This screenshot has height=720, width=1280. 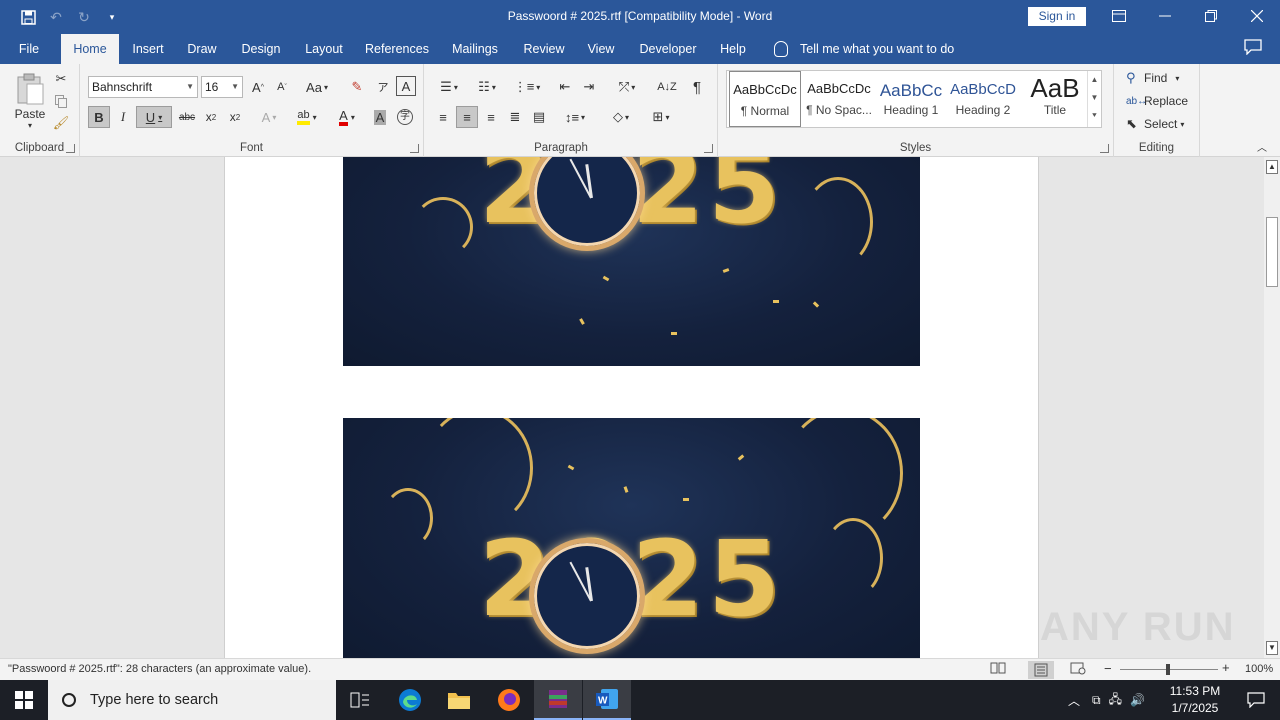 What do you see at coordinates (667, 87) in the screenshot?
I see `sort-icon: A↓Z` at bounding box center [667, 87].